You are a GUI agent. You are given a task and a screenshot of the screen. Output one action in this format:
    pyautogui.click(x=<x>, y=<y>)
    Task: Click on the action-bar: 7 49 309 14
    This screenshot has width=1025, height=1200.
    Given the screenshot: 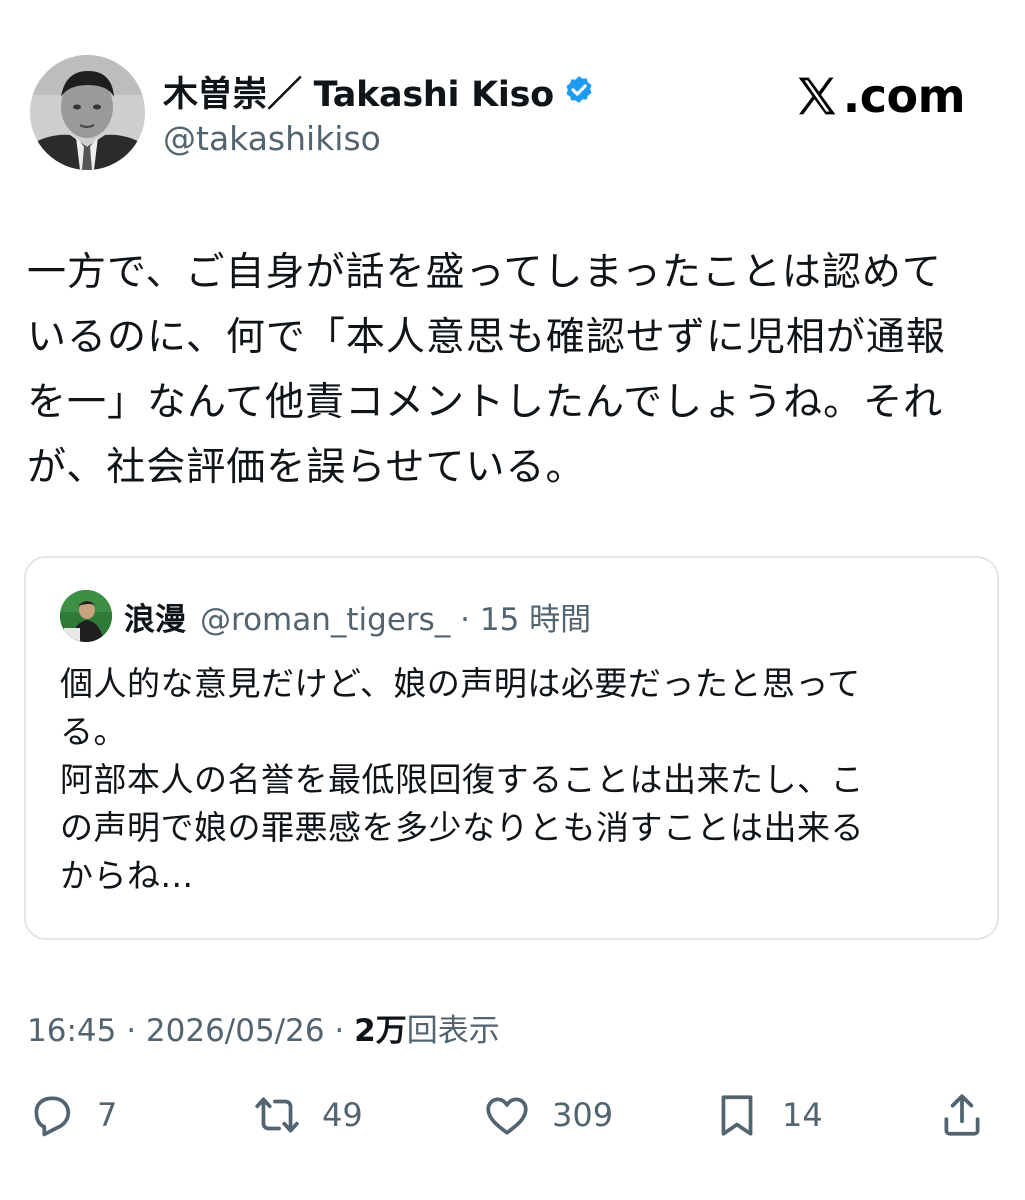 What is the action you would take?
    pyautogui.click(x=512, y=1115)
    